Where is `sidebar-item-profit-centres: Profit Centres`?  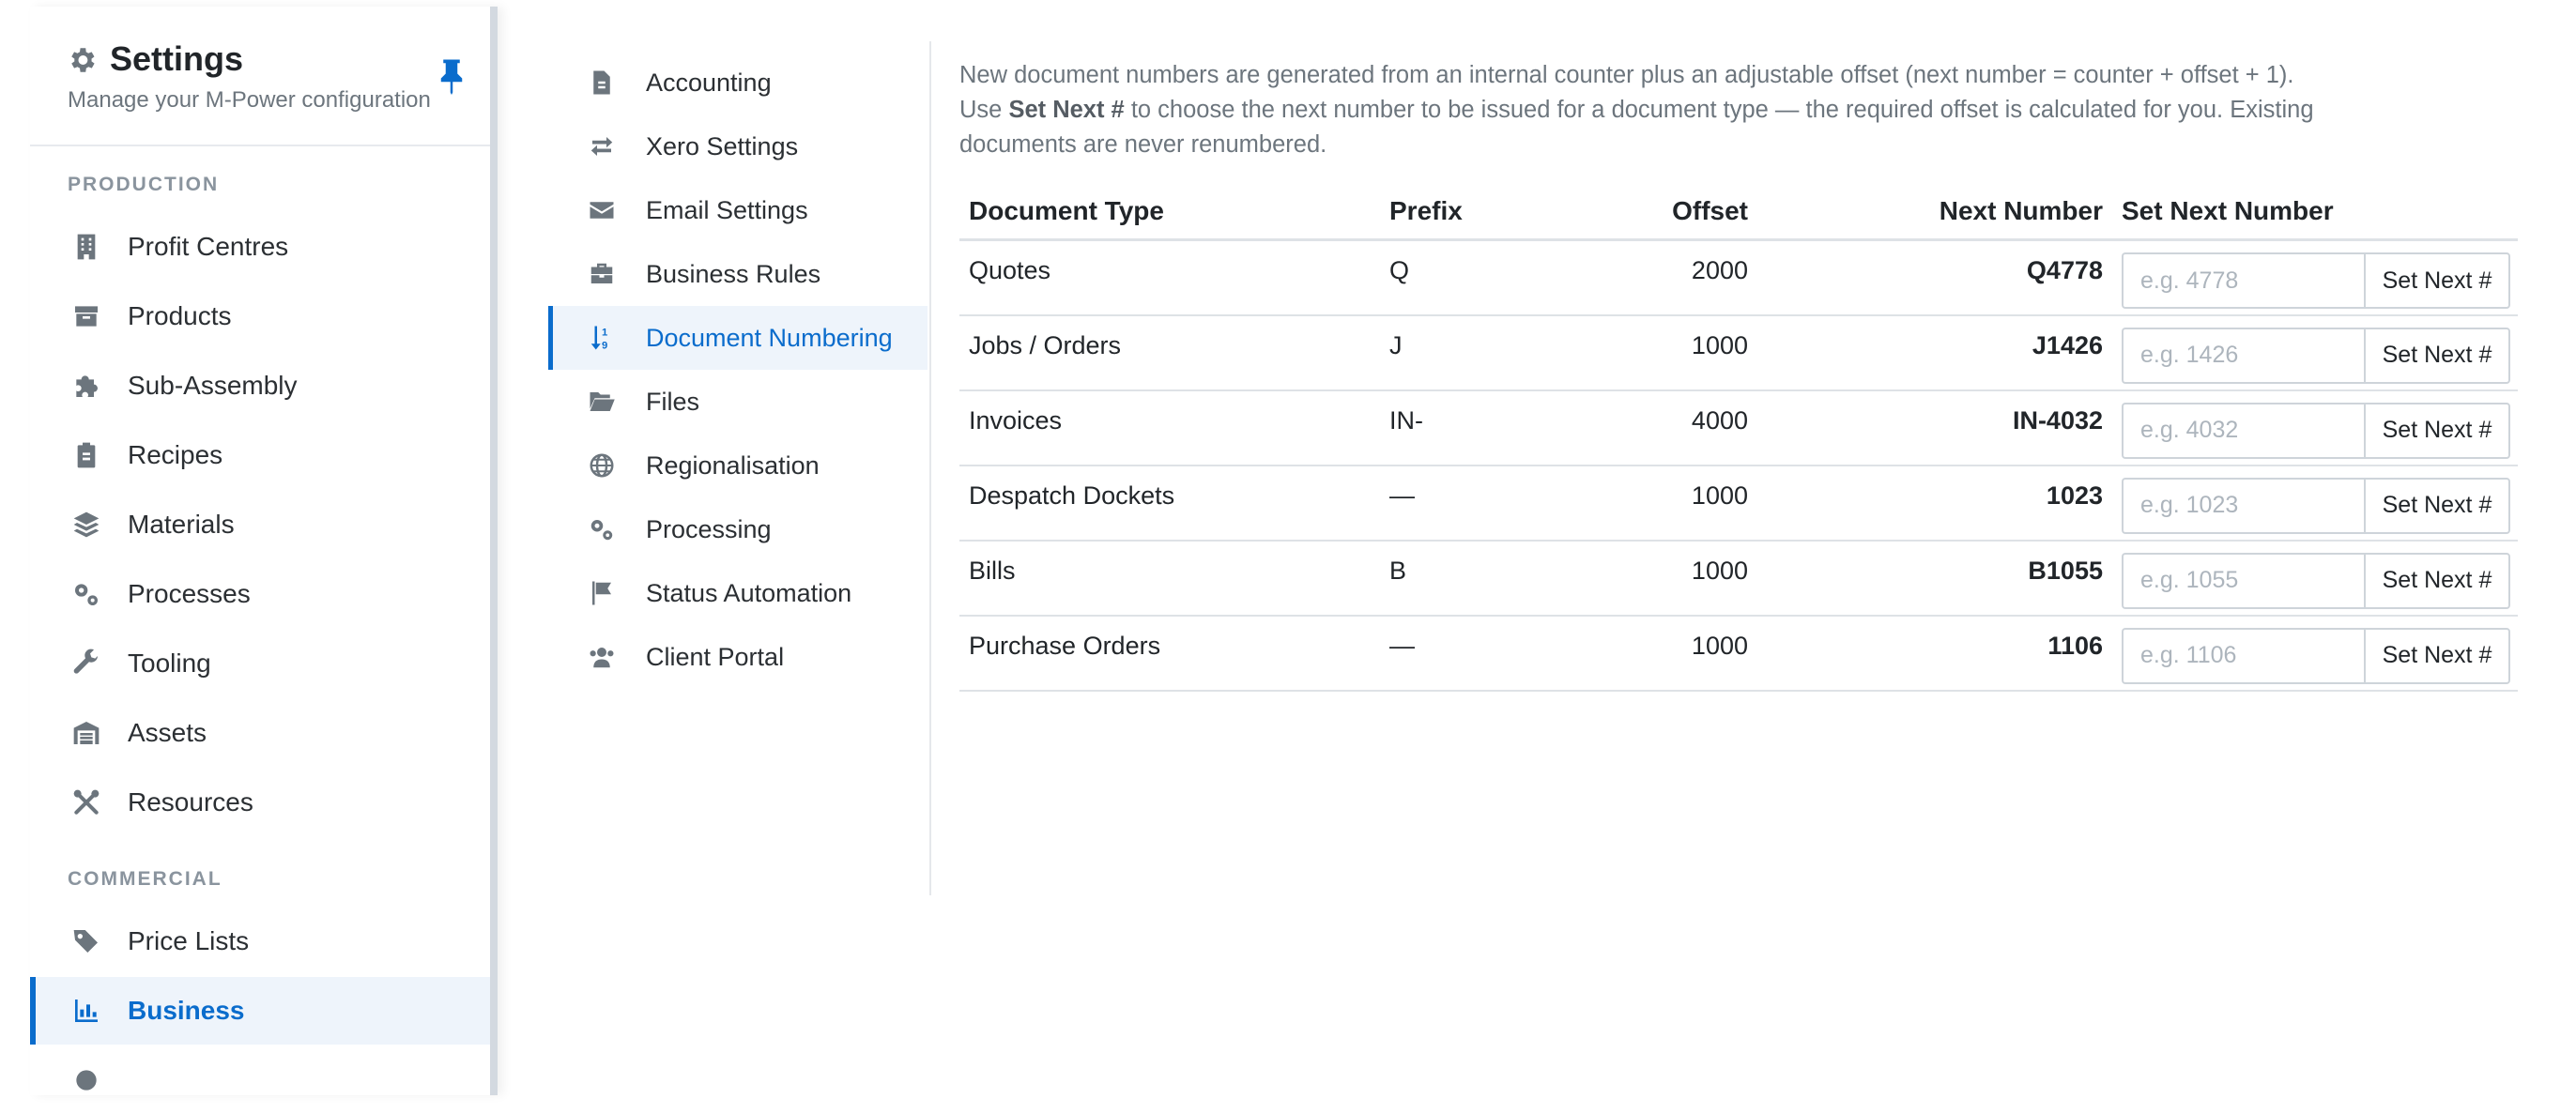
sidebar-item-profit-centres: Profit Centres is located at coordinates (260, 247).